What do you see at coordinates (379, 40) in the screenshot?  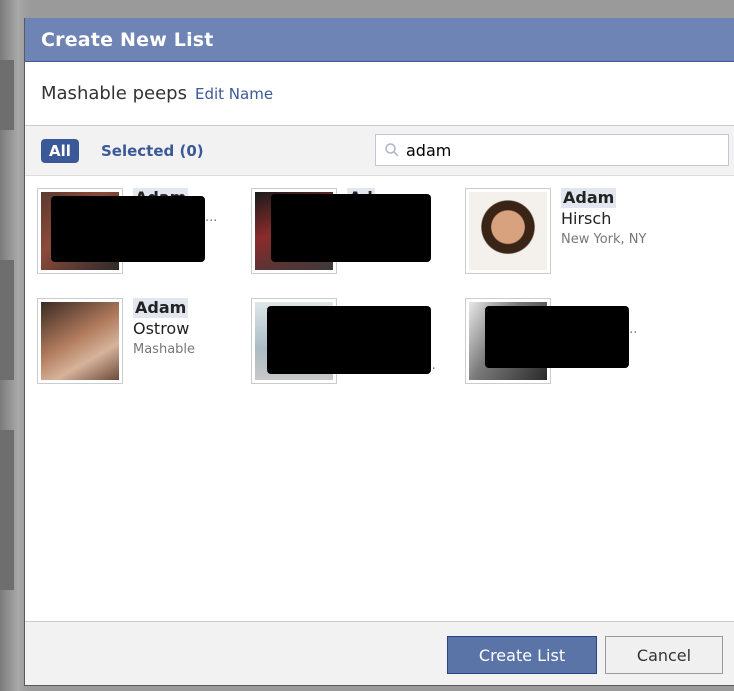 I see `dialog-titlebar: Create New List` at bounding box center [379, 40].